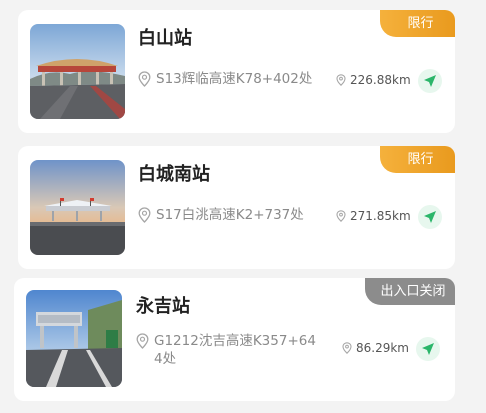 The image size is (486, 413). I want to click on location-text: S17白洮高速K2+737处, so click(230, 215).